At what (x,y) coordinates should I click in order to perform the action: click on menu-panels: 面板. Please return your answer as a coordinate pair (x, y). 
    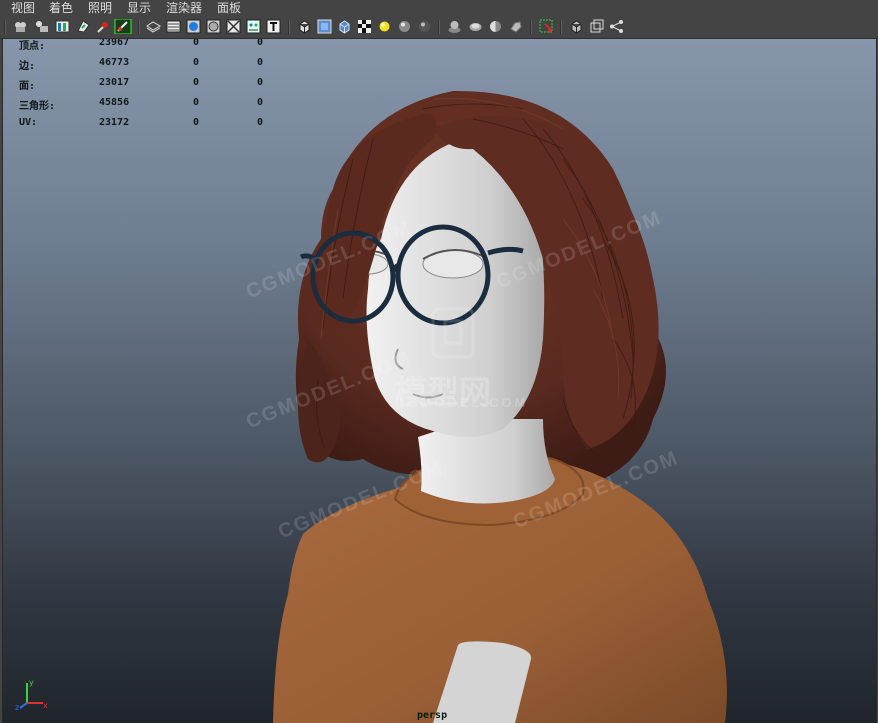
    Looking at the image, I should click on (229, 8).